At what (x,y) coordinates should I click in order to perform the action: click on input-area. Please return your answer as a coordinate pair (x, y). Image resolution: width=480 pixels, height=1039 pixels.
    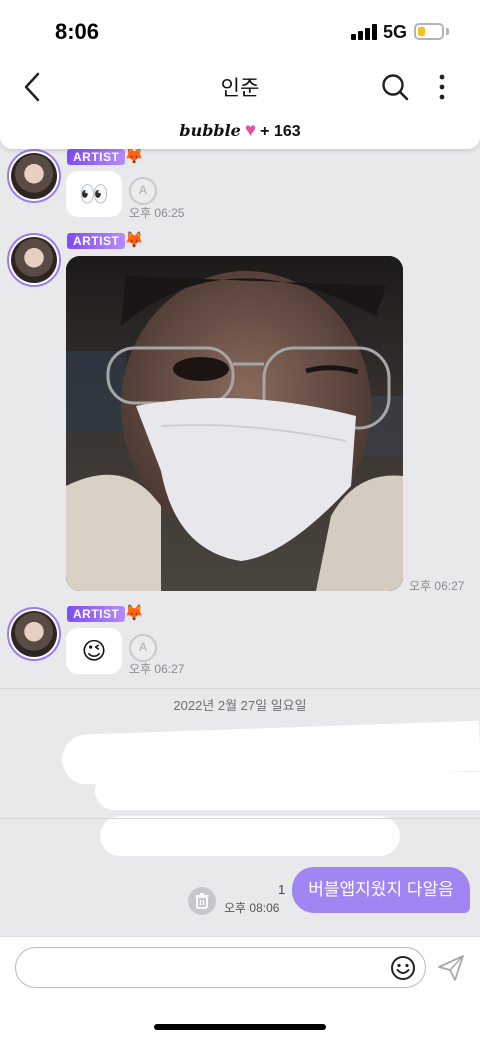
    Looking at the image, I should click on (240, 987).